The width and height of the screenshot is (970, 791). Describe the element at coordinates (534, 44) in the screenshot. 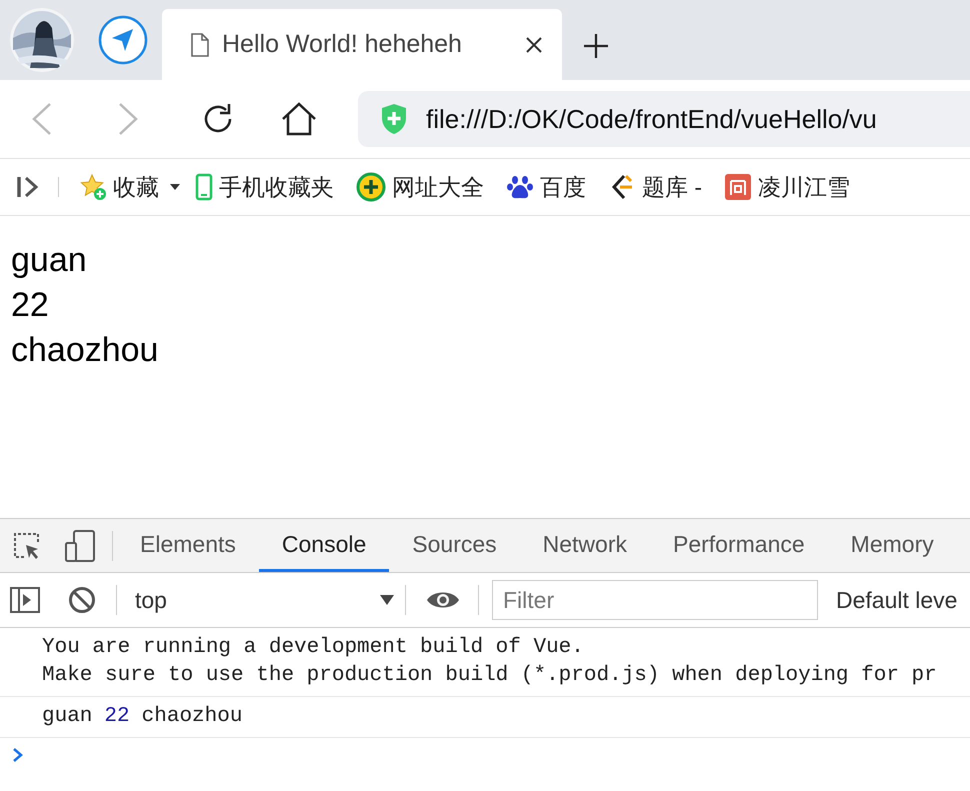

I see `close-icon` at that location.